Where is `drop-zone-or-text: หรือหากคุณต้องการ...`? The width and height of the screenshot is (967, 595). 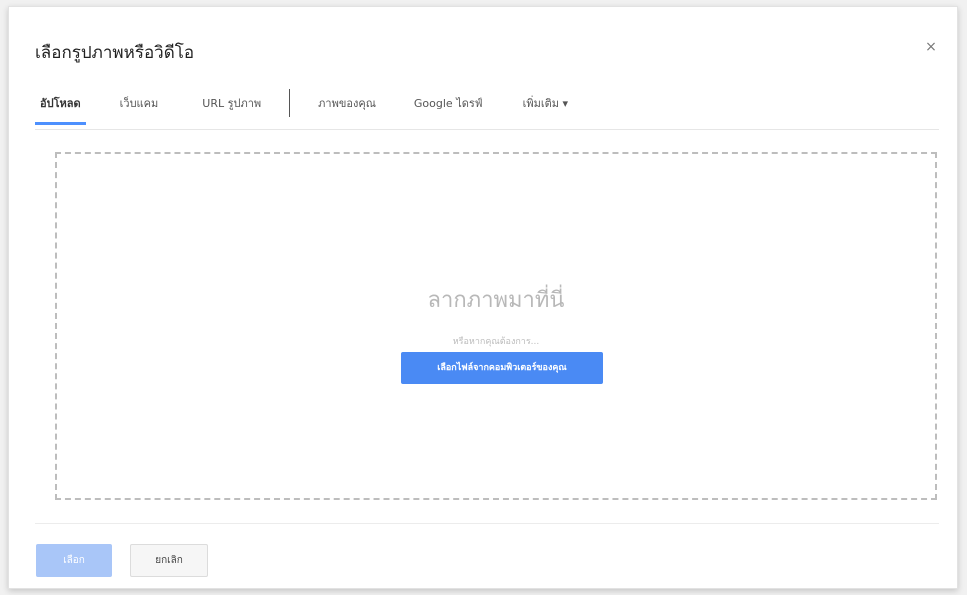 drop-zone-or-text: หรือหากคุณต้องการ... is located at coordinates (496, 342).